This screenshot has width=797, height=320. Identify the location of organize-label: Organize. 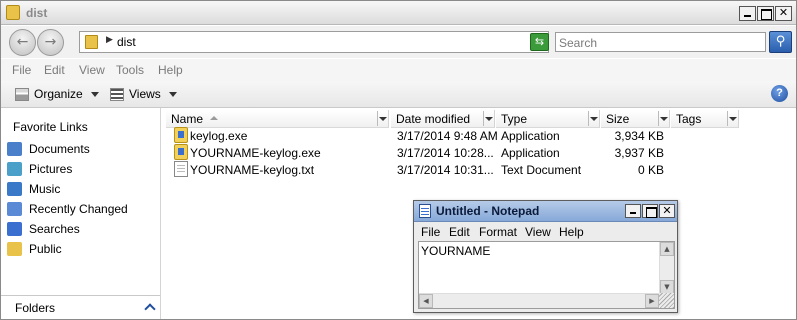
(58, 94).